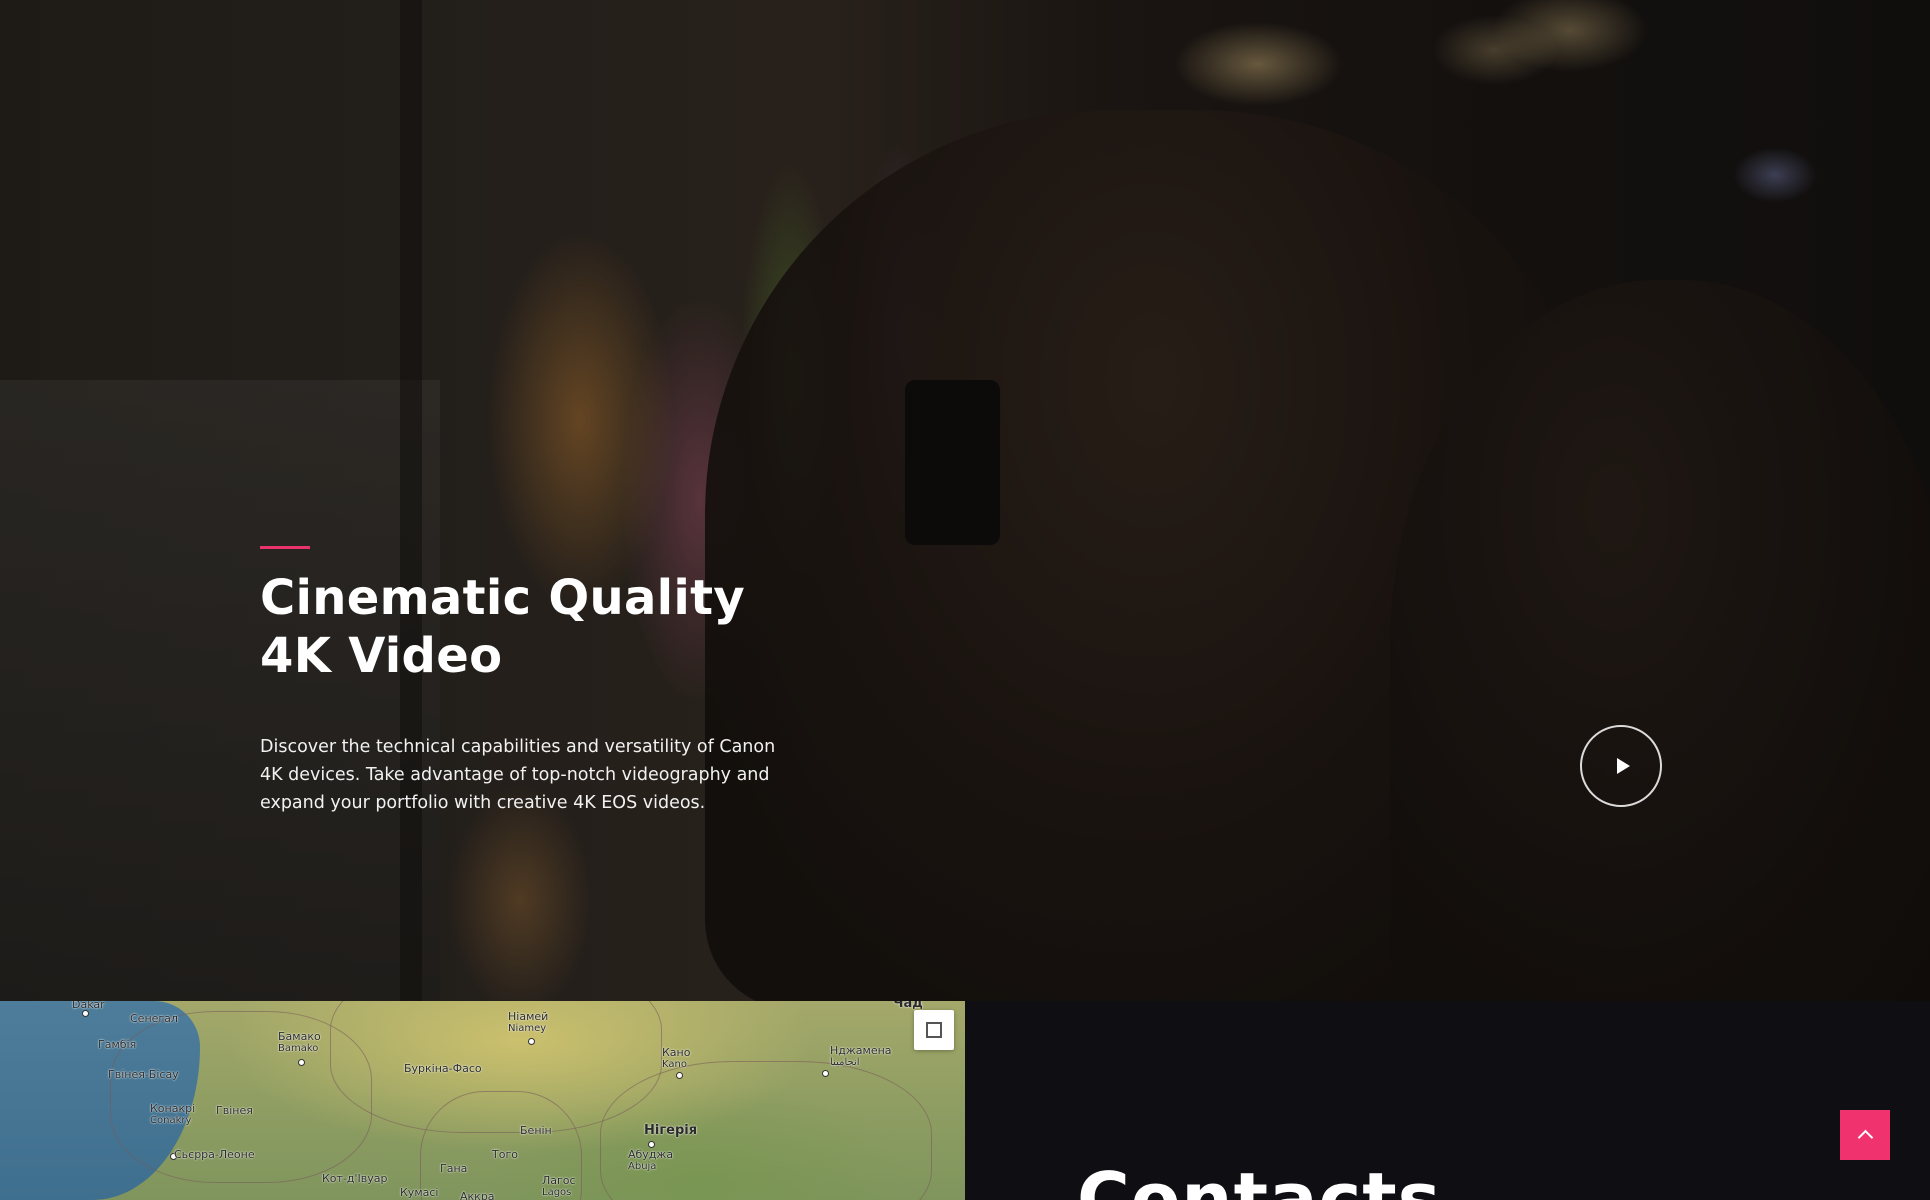 The height and width of the screenshot is (1200, 1930). What do you see at coordinates (674, 1064) in the screenshot?
I see `map-label-kano-en: Kano` at bounding box center [674, 1064].